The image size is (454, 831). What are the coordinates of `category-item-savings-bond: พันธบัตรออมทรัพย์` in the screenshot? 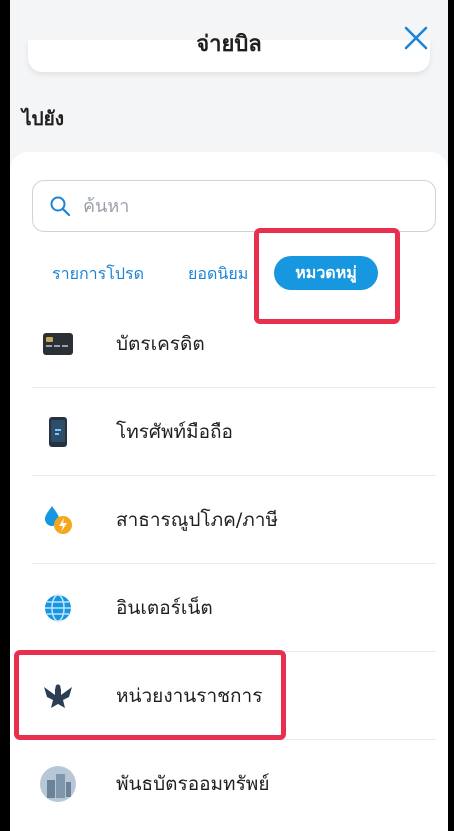 It's located at (234, 784).